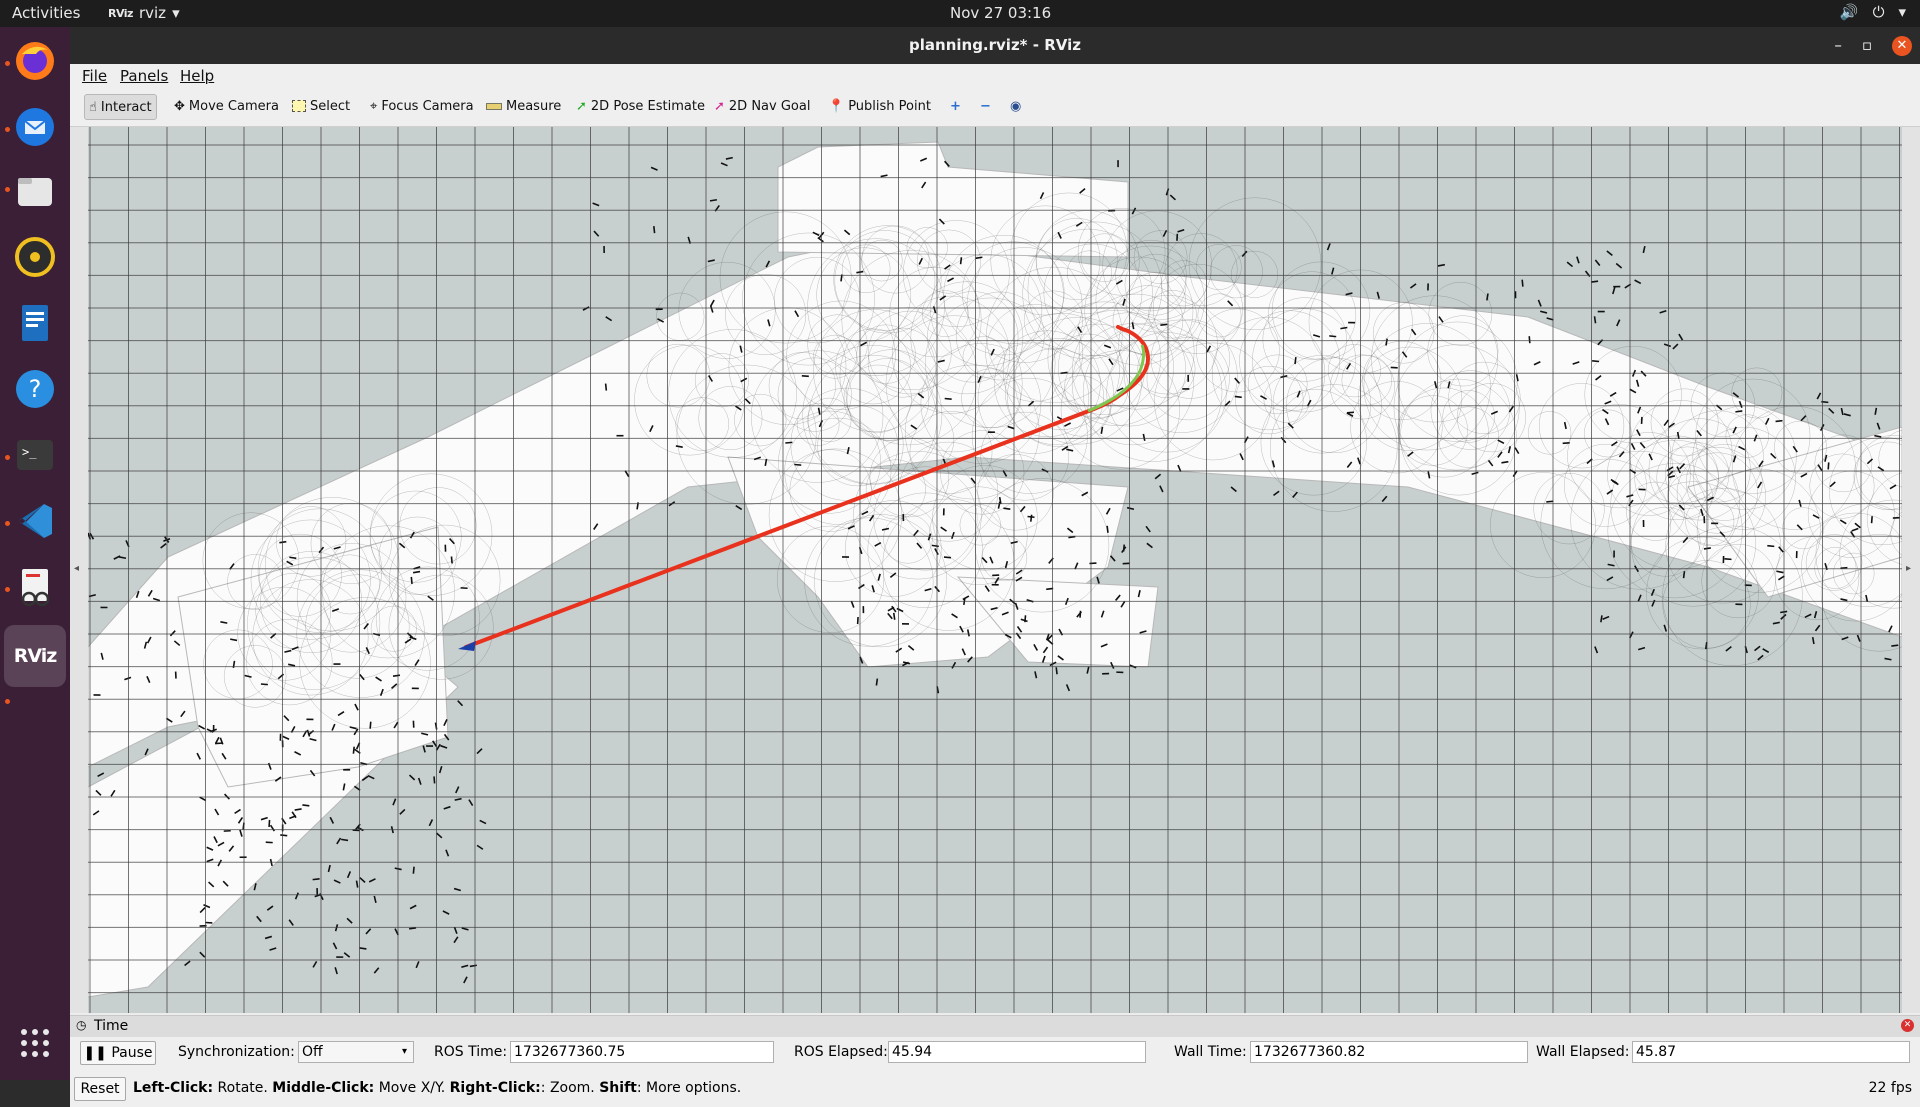 This screenshot has width=1920, height=1107. Describe the element at coordinates (226, 106) in the screenshot. I see `move-camera-tool: ✥ Move Camera` at that location.